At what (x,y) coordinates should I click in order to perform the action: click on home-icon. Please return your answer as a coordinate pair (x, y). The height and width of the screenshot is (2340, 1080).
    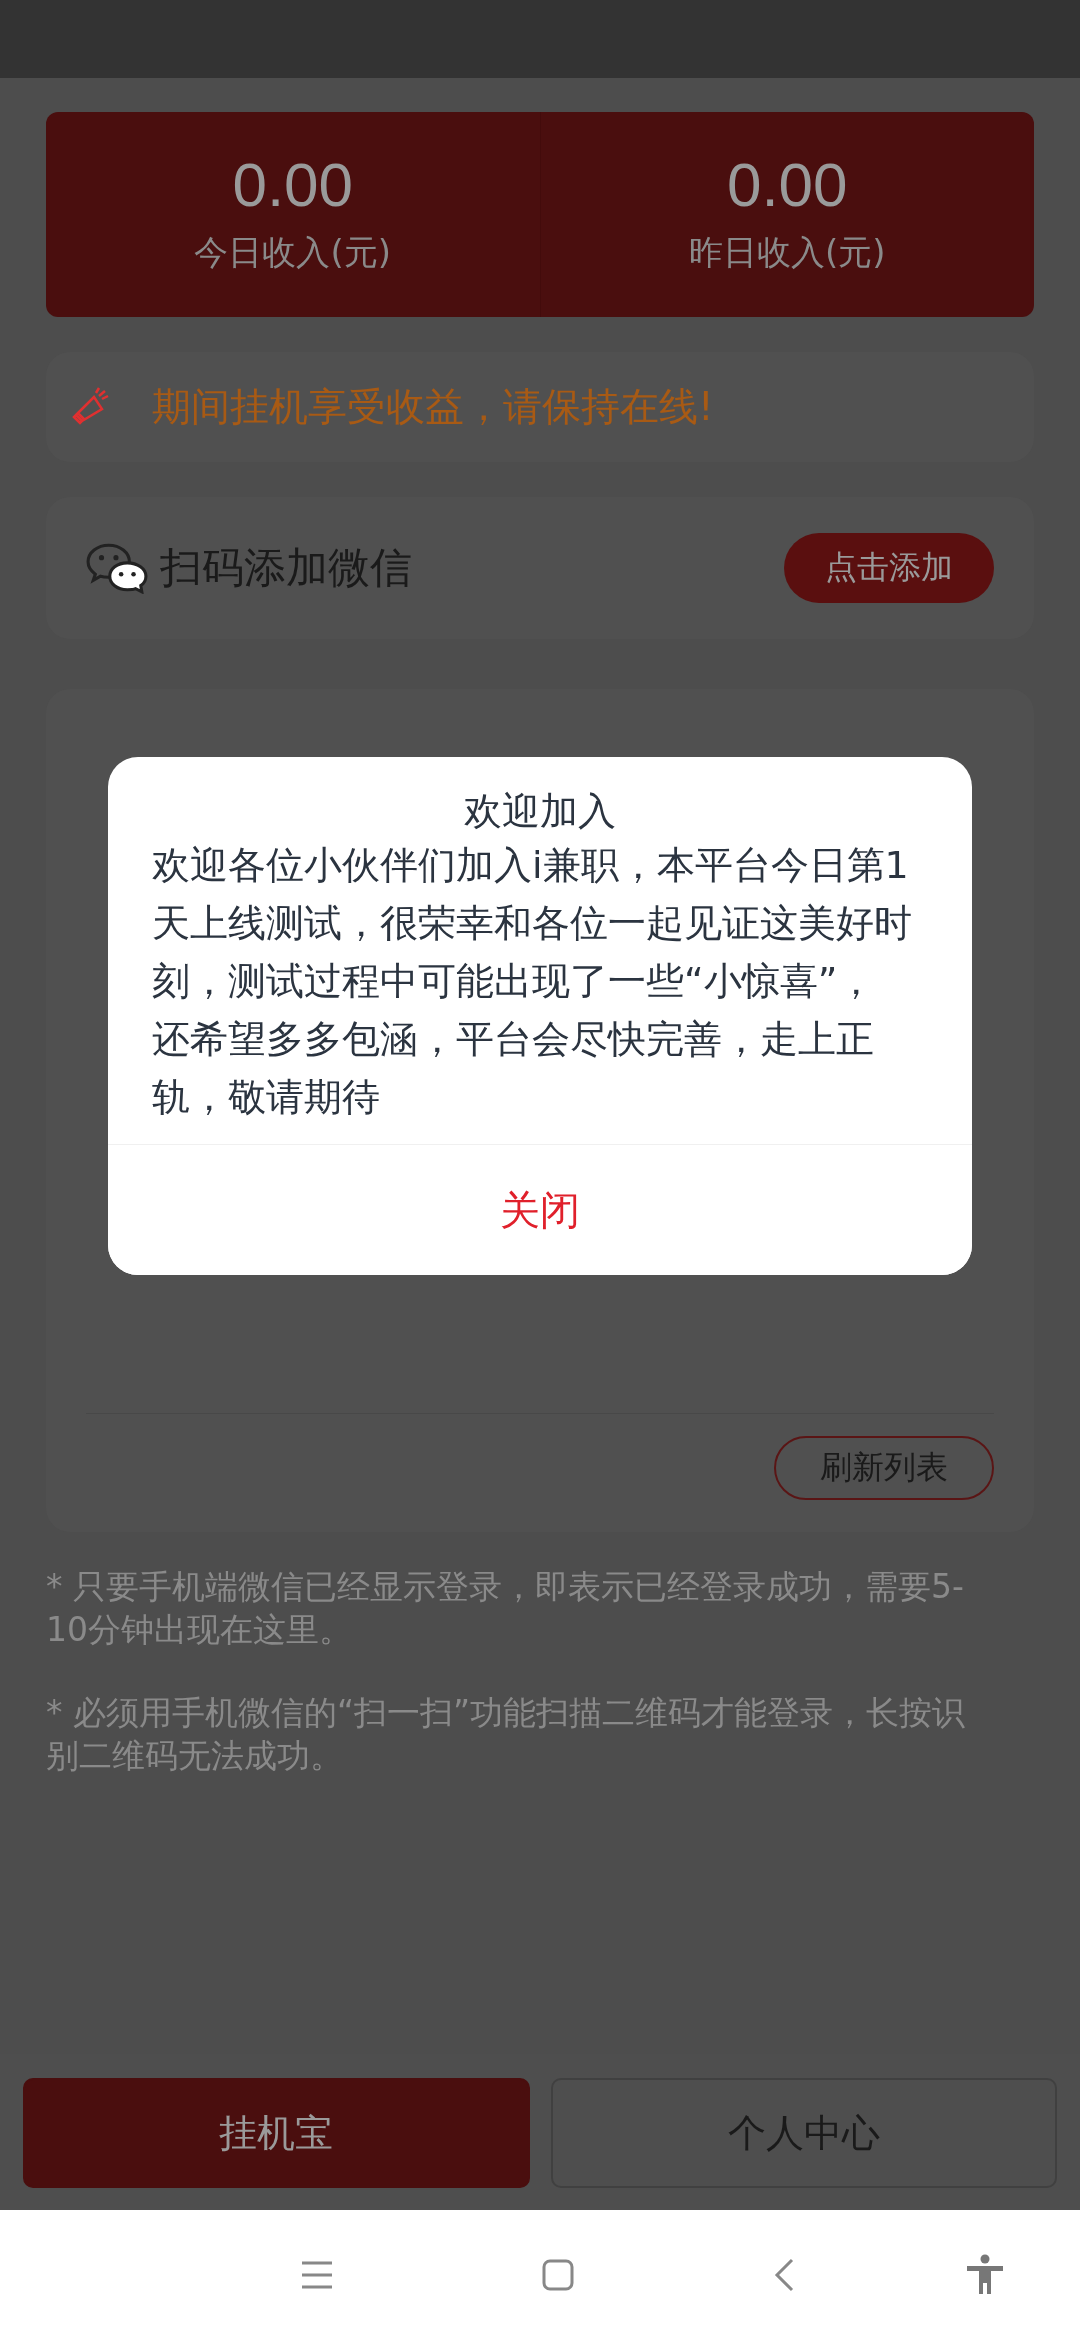
    Looking at the image, I should click on (558, 2275).